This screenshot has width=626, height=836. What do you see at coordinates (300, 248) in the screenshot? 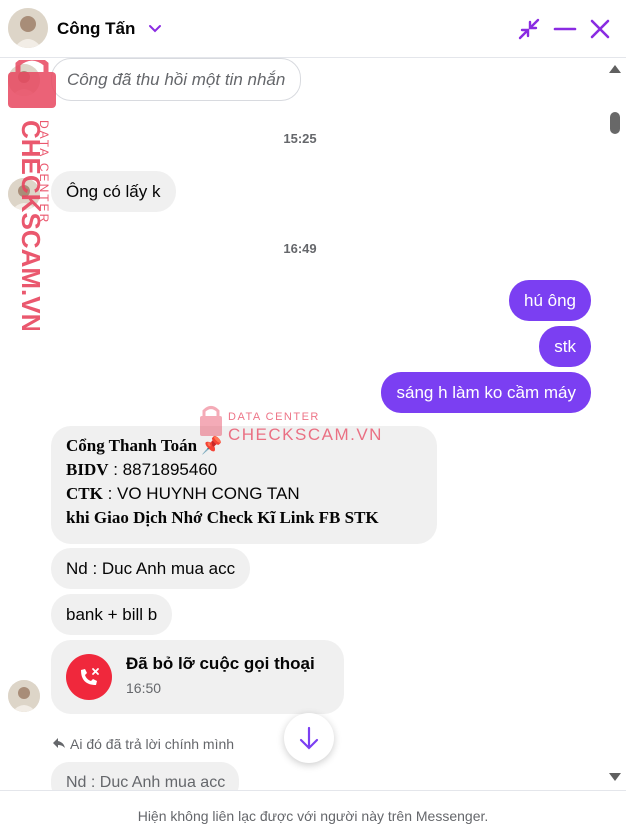
I see `timestamp: 16:49` at bounding box center [300, 248].